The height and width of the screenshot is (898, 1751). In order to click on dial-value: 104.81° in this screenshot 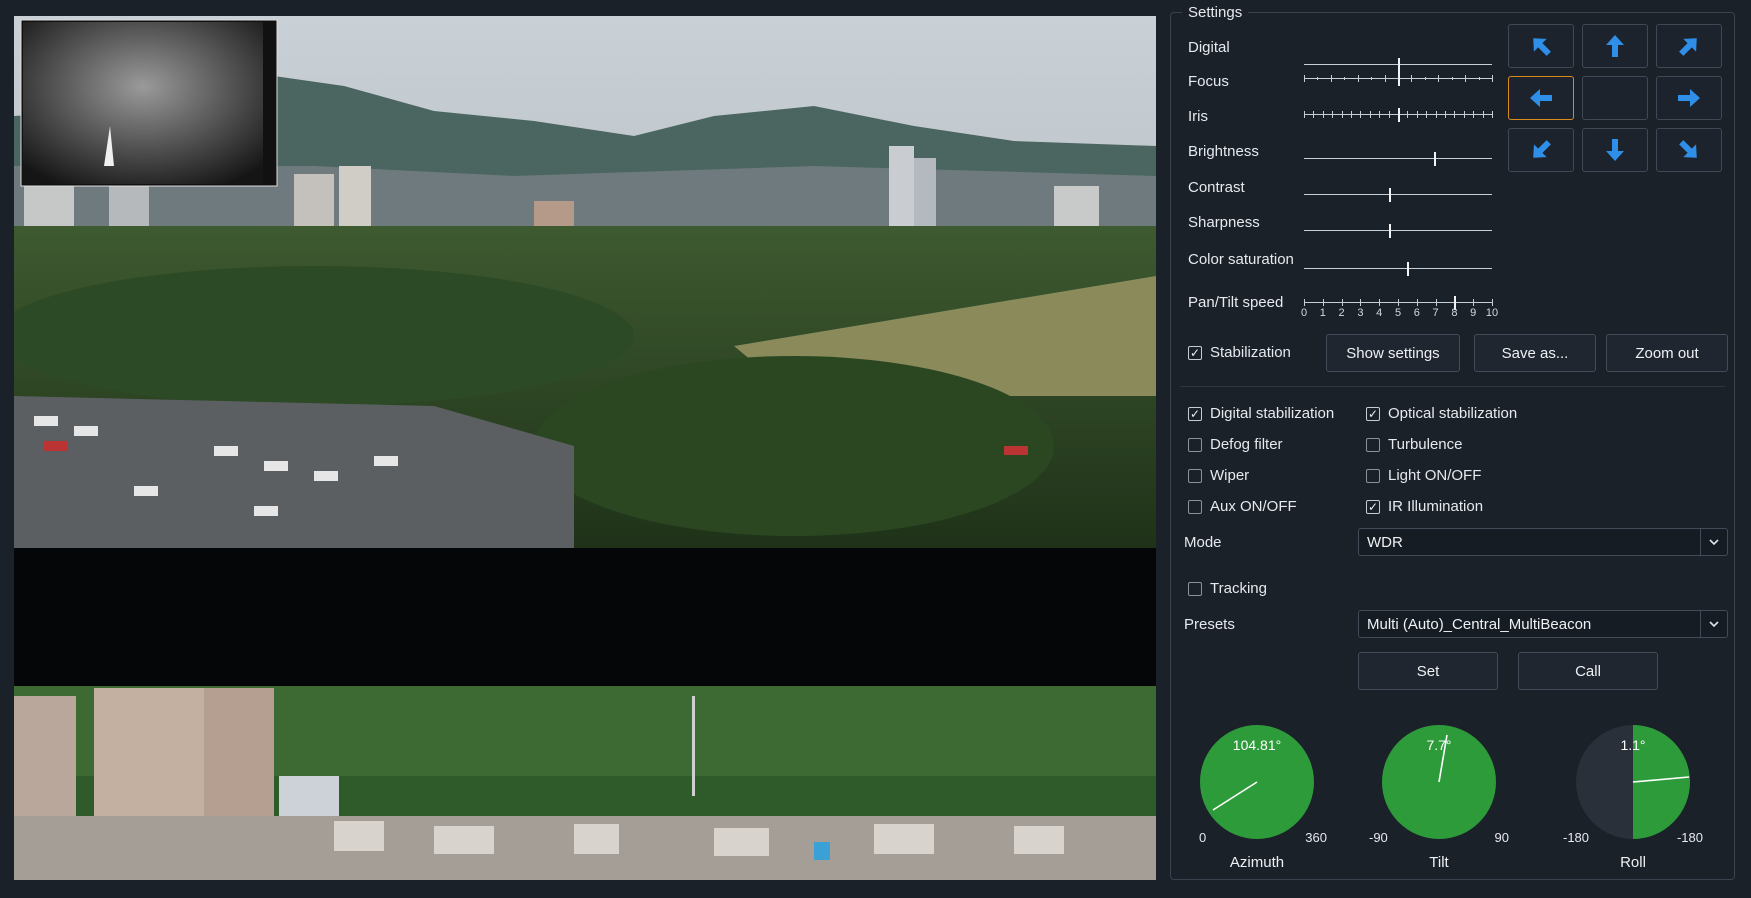, I will do `click(1257, 745)`.